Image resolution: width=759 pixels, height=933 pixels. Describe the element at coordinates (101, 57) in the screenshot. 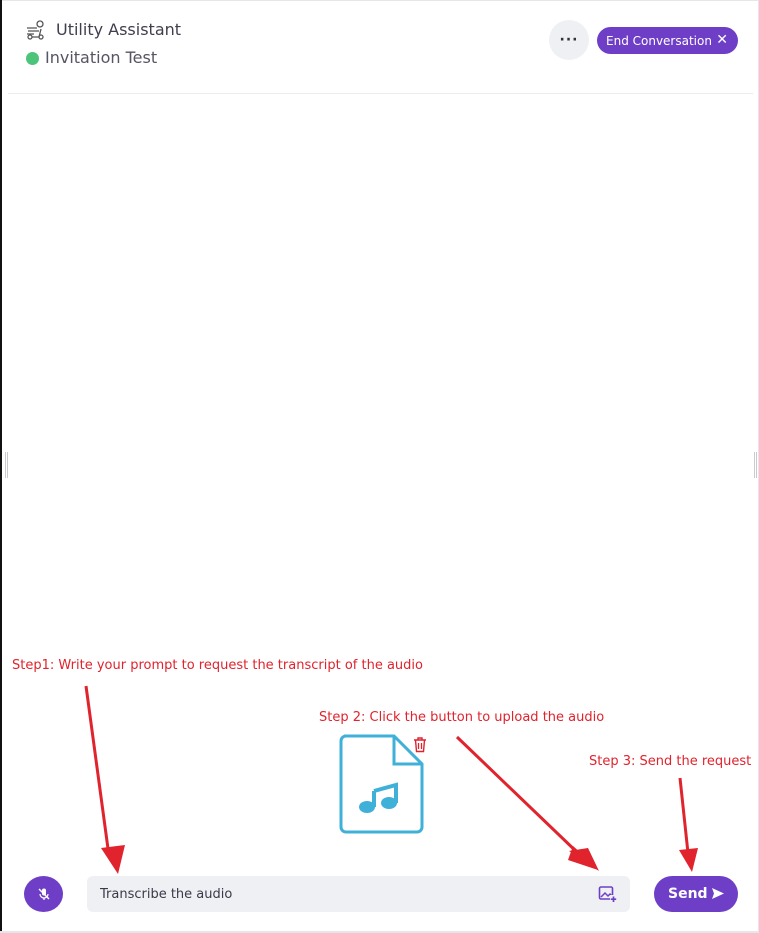

I see `conversation-status: Invitation Test` at that location.